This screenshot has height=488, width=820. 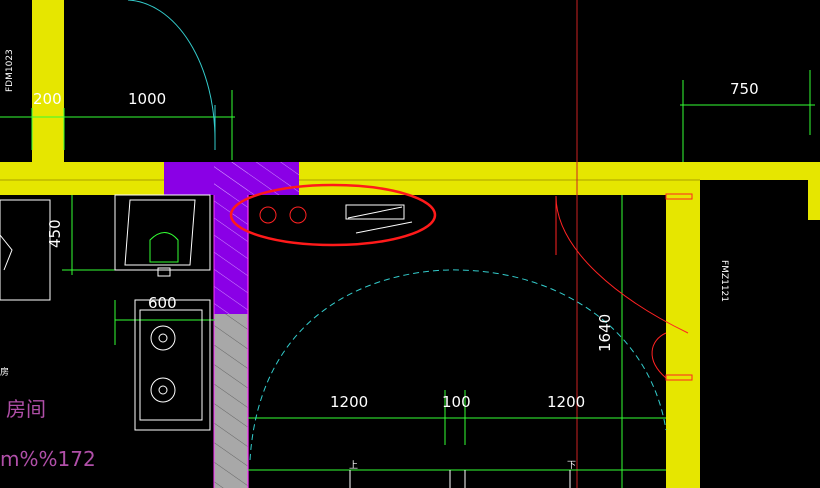 I want to click on dim-100: 100, so click(x=456, y=402).